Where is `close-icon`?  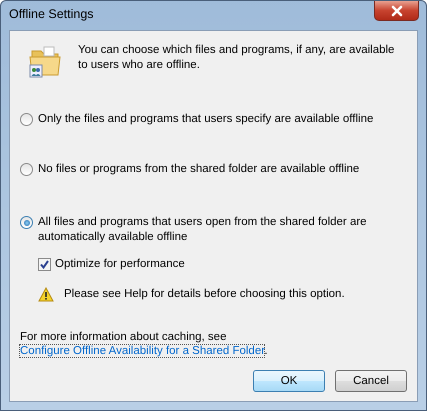 close-icon is located at coordinates (397, 10).